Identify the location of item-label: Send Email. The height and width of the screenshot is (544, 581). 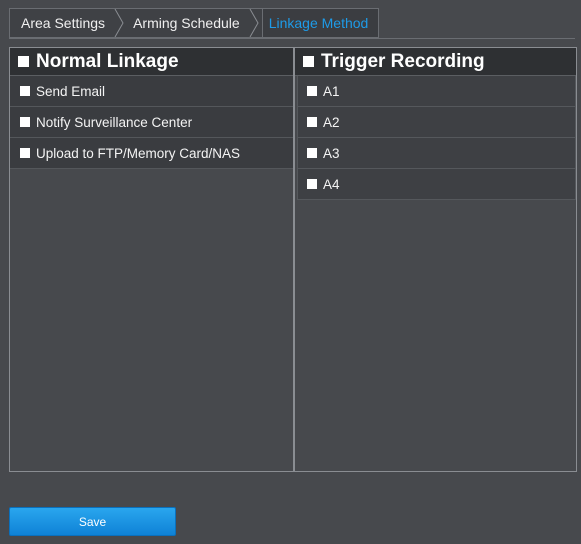
(71, 91).